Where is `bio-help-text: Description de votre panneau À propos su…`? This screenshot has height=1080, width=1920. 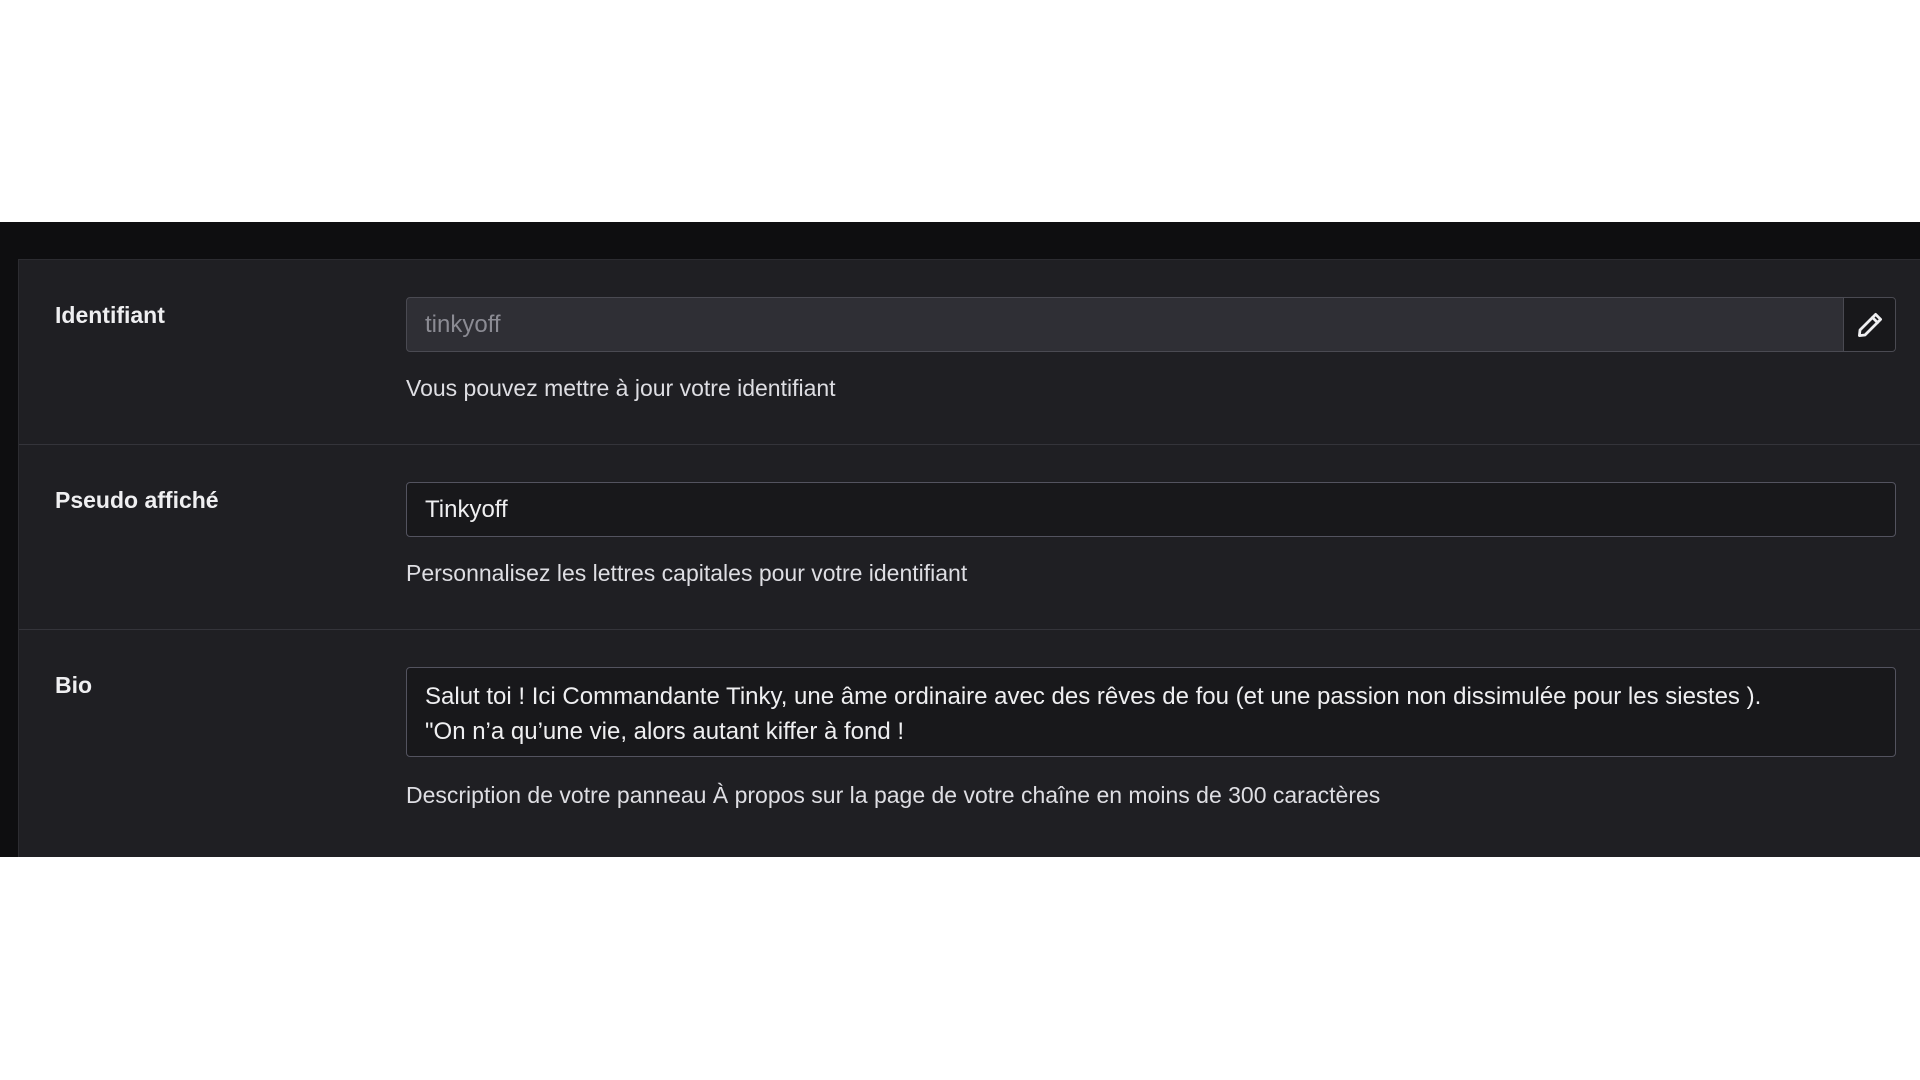 bio-help-text: Description de votre panneau À propos su… is located at coordinates (893, 795).